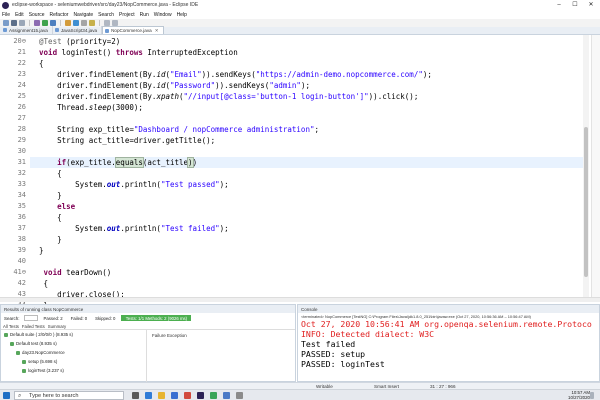 Image resolution: width=600 pixels, height=400 pixels. Describe the element at coordinates (575, 5) in the screenshot. I see `maximize-button: ☐` at that location.